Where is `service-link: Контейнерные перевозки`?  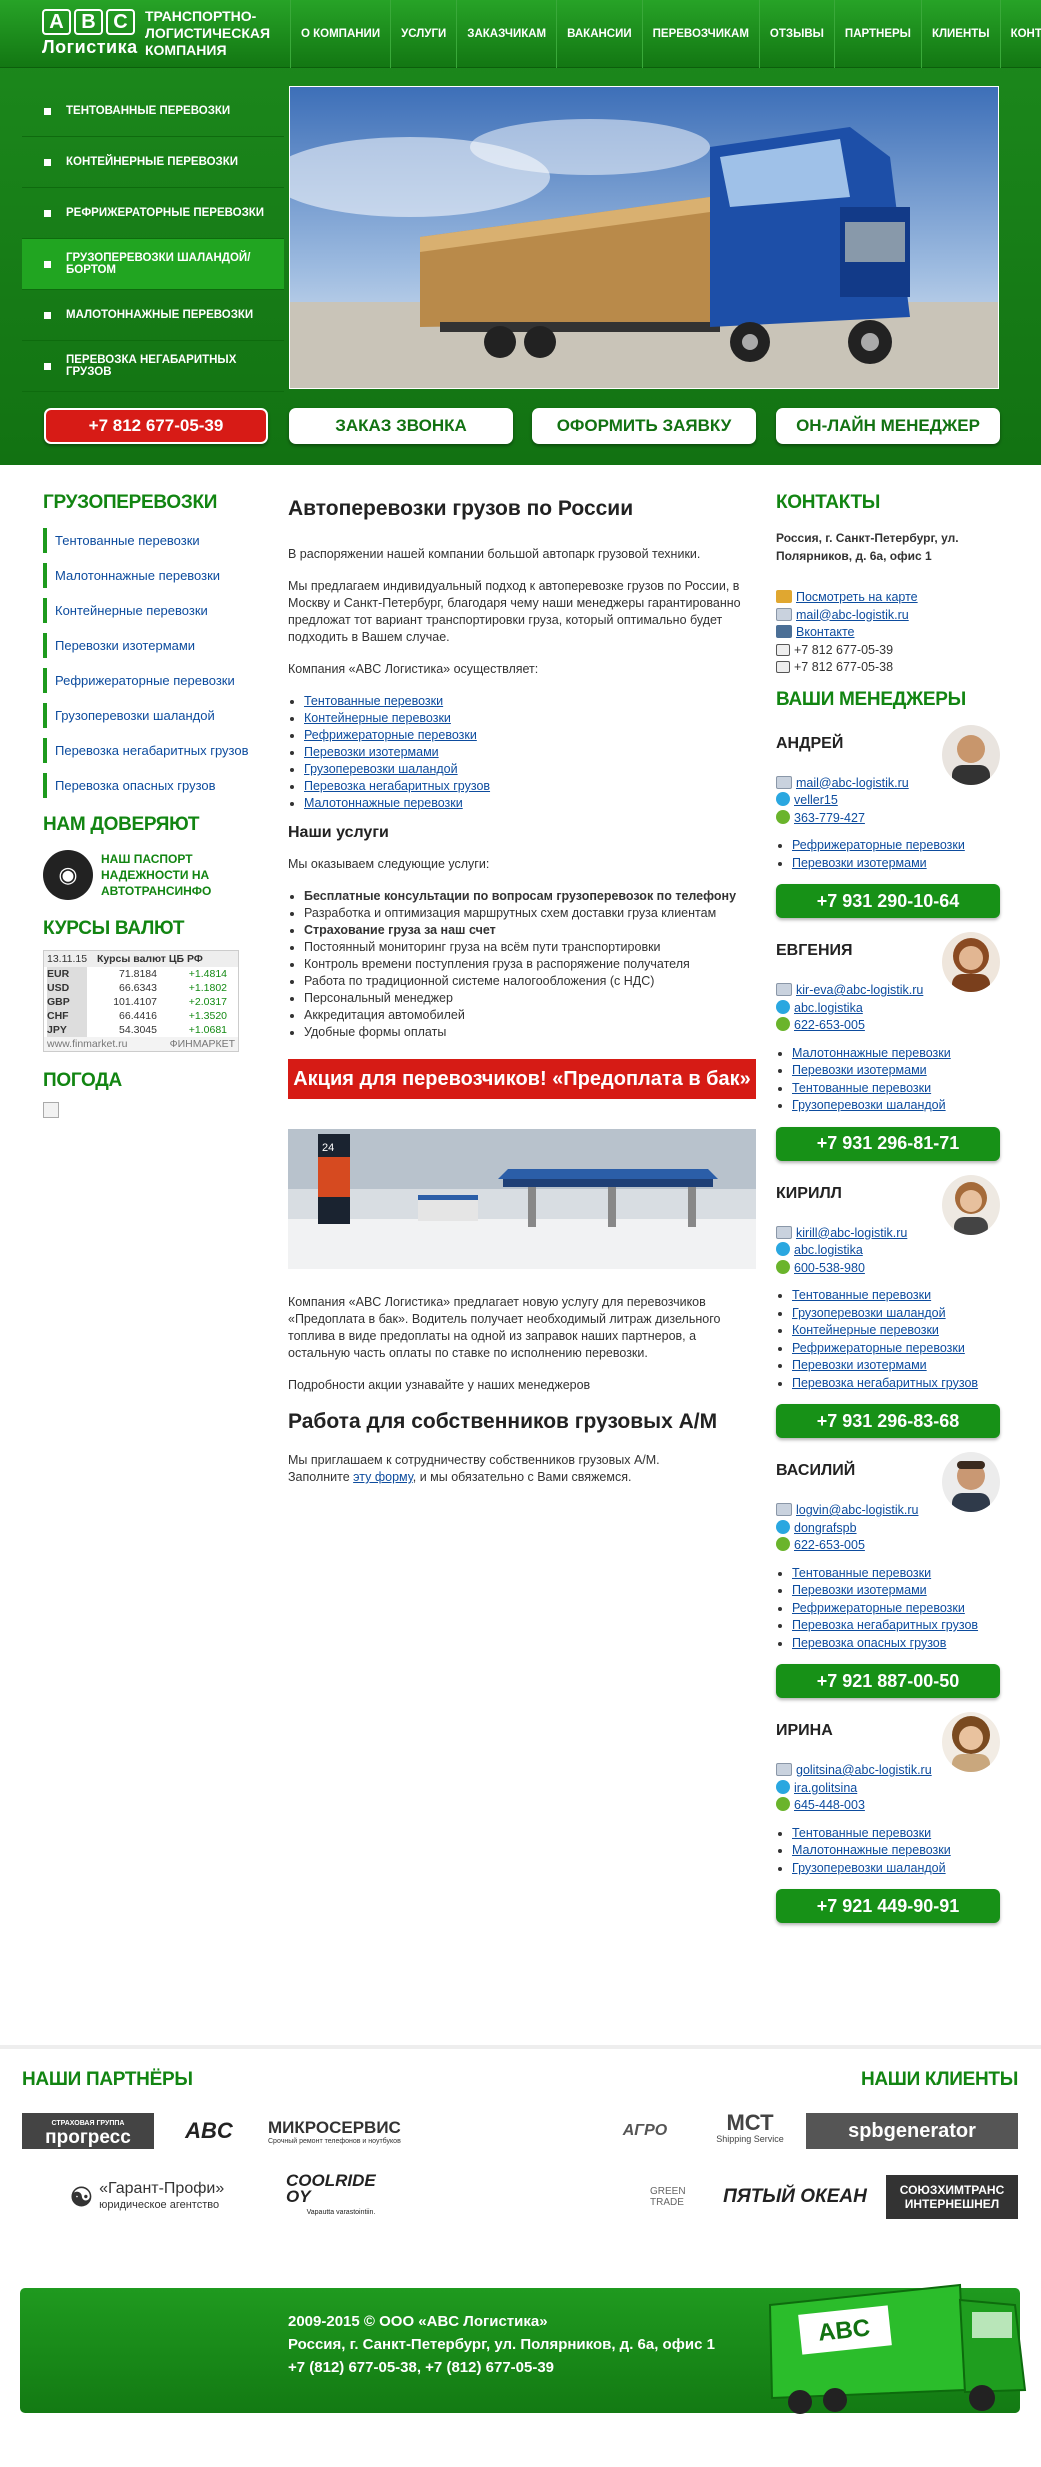
service-link: Контейнерные перевозки is located at coordinates (377, 718).